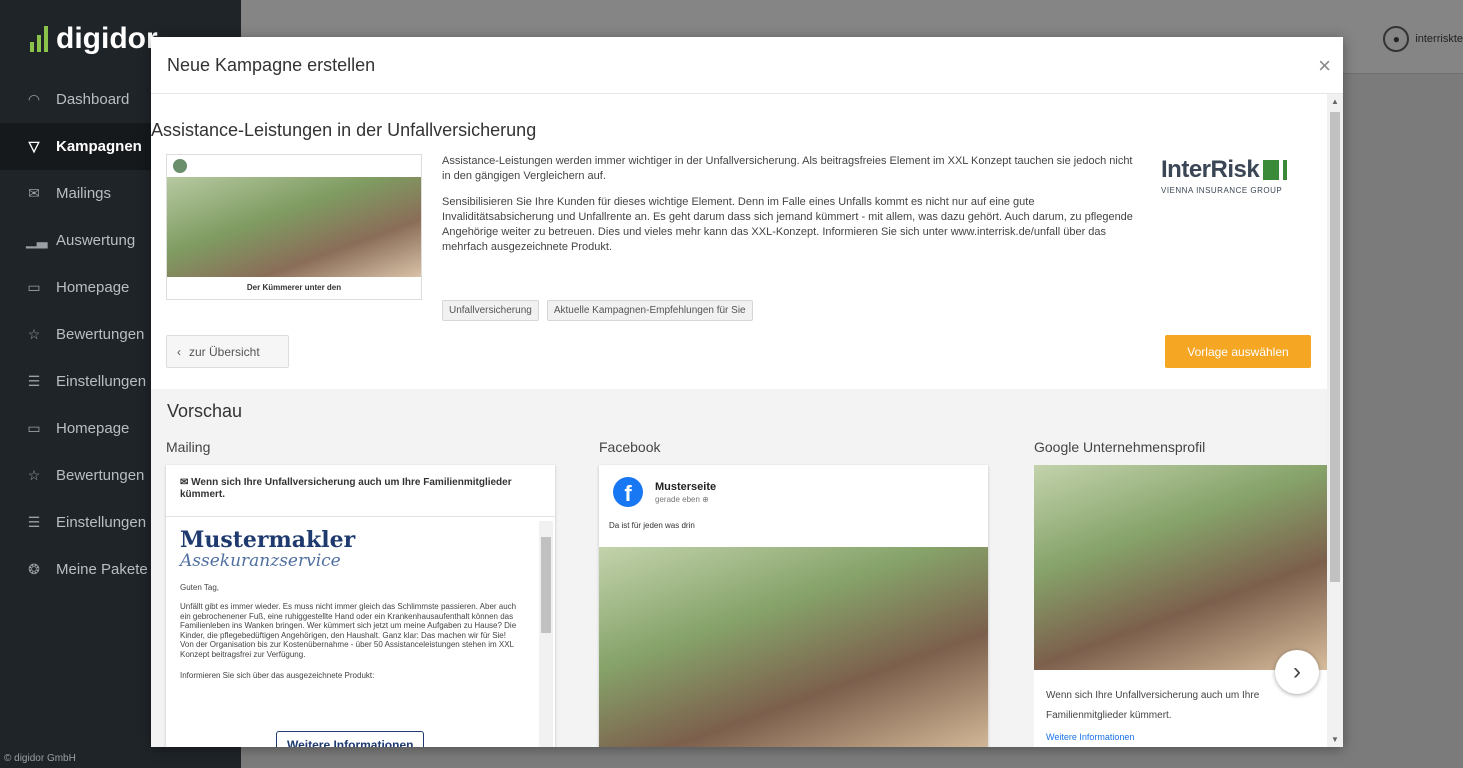 Image resolution: width=1463 pixels, height=768 pixels. Describe the element at coordinates (84, 193) in the screenshot. I see `sidebar-item-label: Mailings` at that location.